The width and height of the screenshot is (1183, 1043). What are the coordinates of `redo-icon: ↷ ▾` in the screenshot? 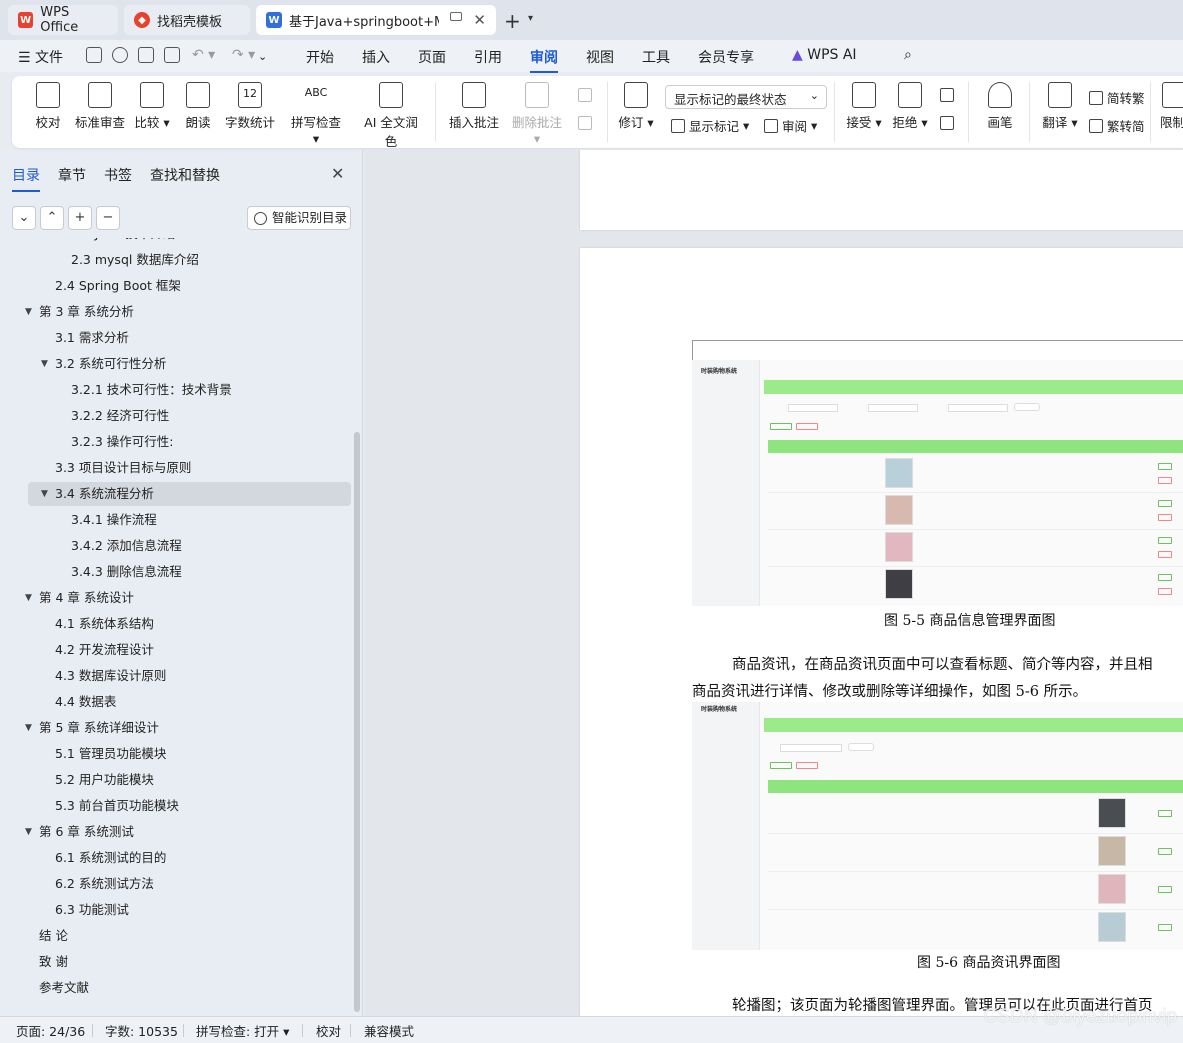 It's located at (243, 55).